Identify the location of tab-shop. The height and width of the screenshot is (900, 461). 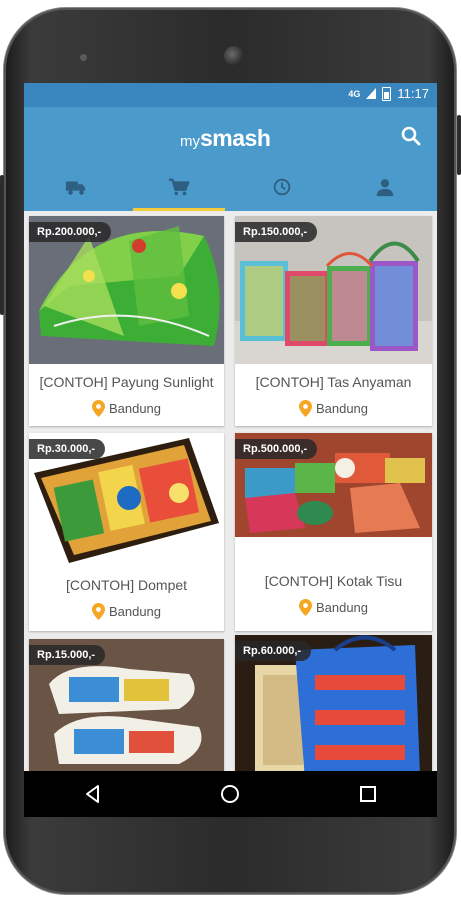
(178, 194).